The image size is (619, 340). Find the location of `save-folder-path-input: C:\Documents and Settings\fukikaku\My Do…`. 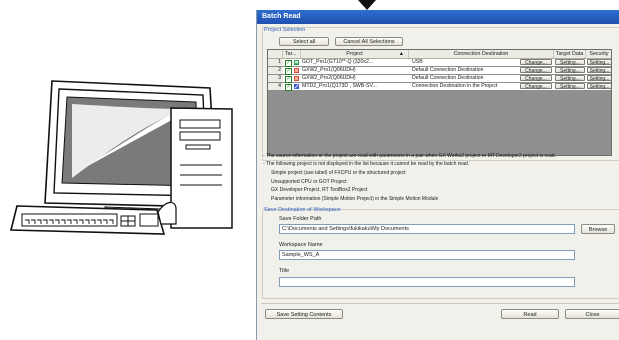

save-folder-path-input: C:\Documents and Settings\fukikaku\My Do… is located at coordinates (427, 229).